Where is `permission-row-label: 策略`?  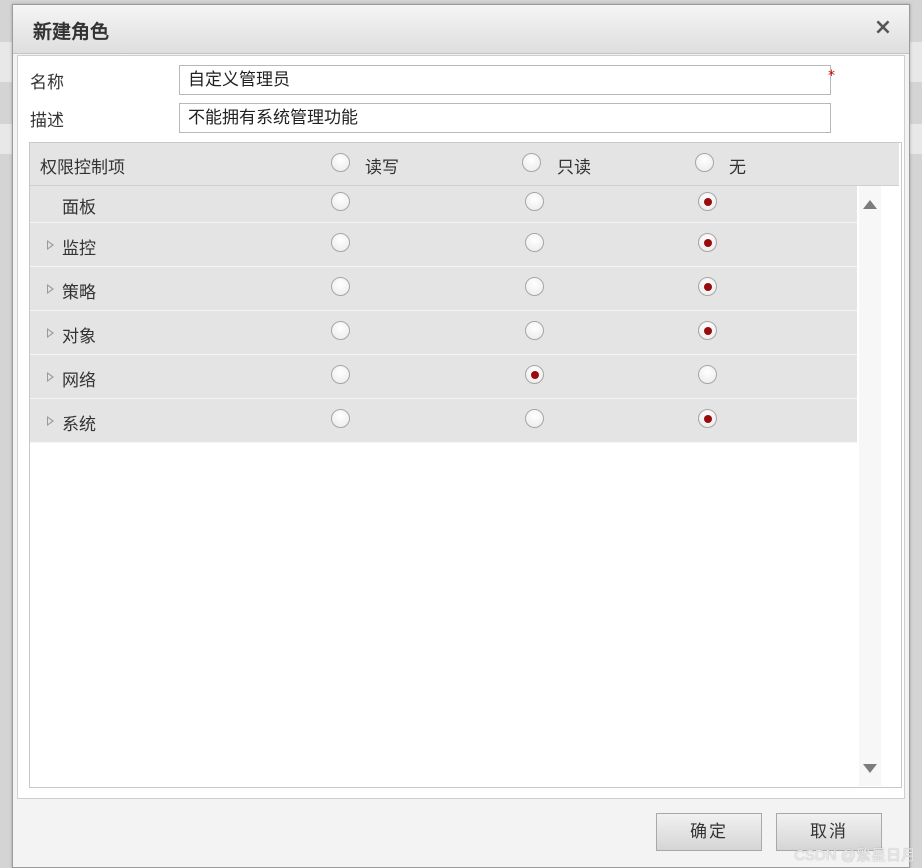 permission-row-label: 策略 is located at coordinates (79, 293).